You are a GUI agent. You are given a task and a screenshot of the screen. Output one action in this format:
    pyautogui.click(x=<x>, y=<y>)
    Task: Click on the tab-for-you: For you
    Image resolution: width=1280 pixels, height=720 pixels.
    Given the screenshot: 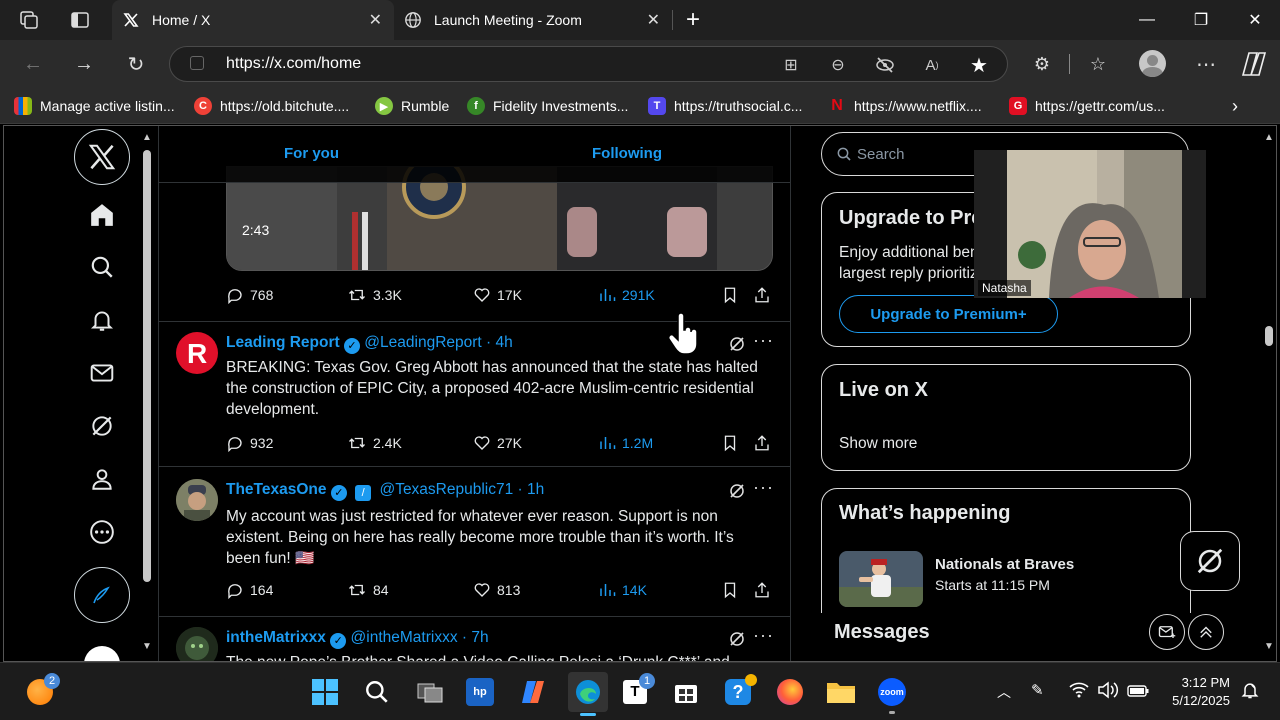 What is the action you would take?
    pyautogui.click(x=311, y=153)
    